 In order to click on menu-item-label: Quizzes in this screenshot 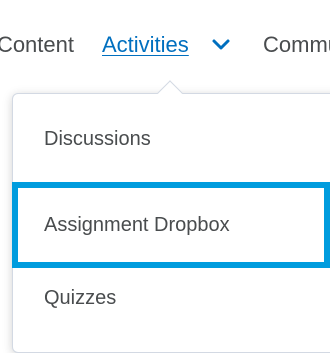, I will do `click(80, 298)`.